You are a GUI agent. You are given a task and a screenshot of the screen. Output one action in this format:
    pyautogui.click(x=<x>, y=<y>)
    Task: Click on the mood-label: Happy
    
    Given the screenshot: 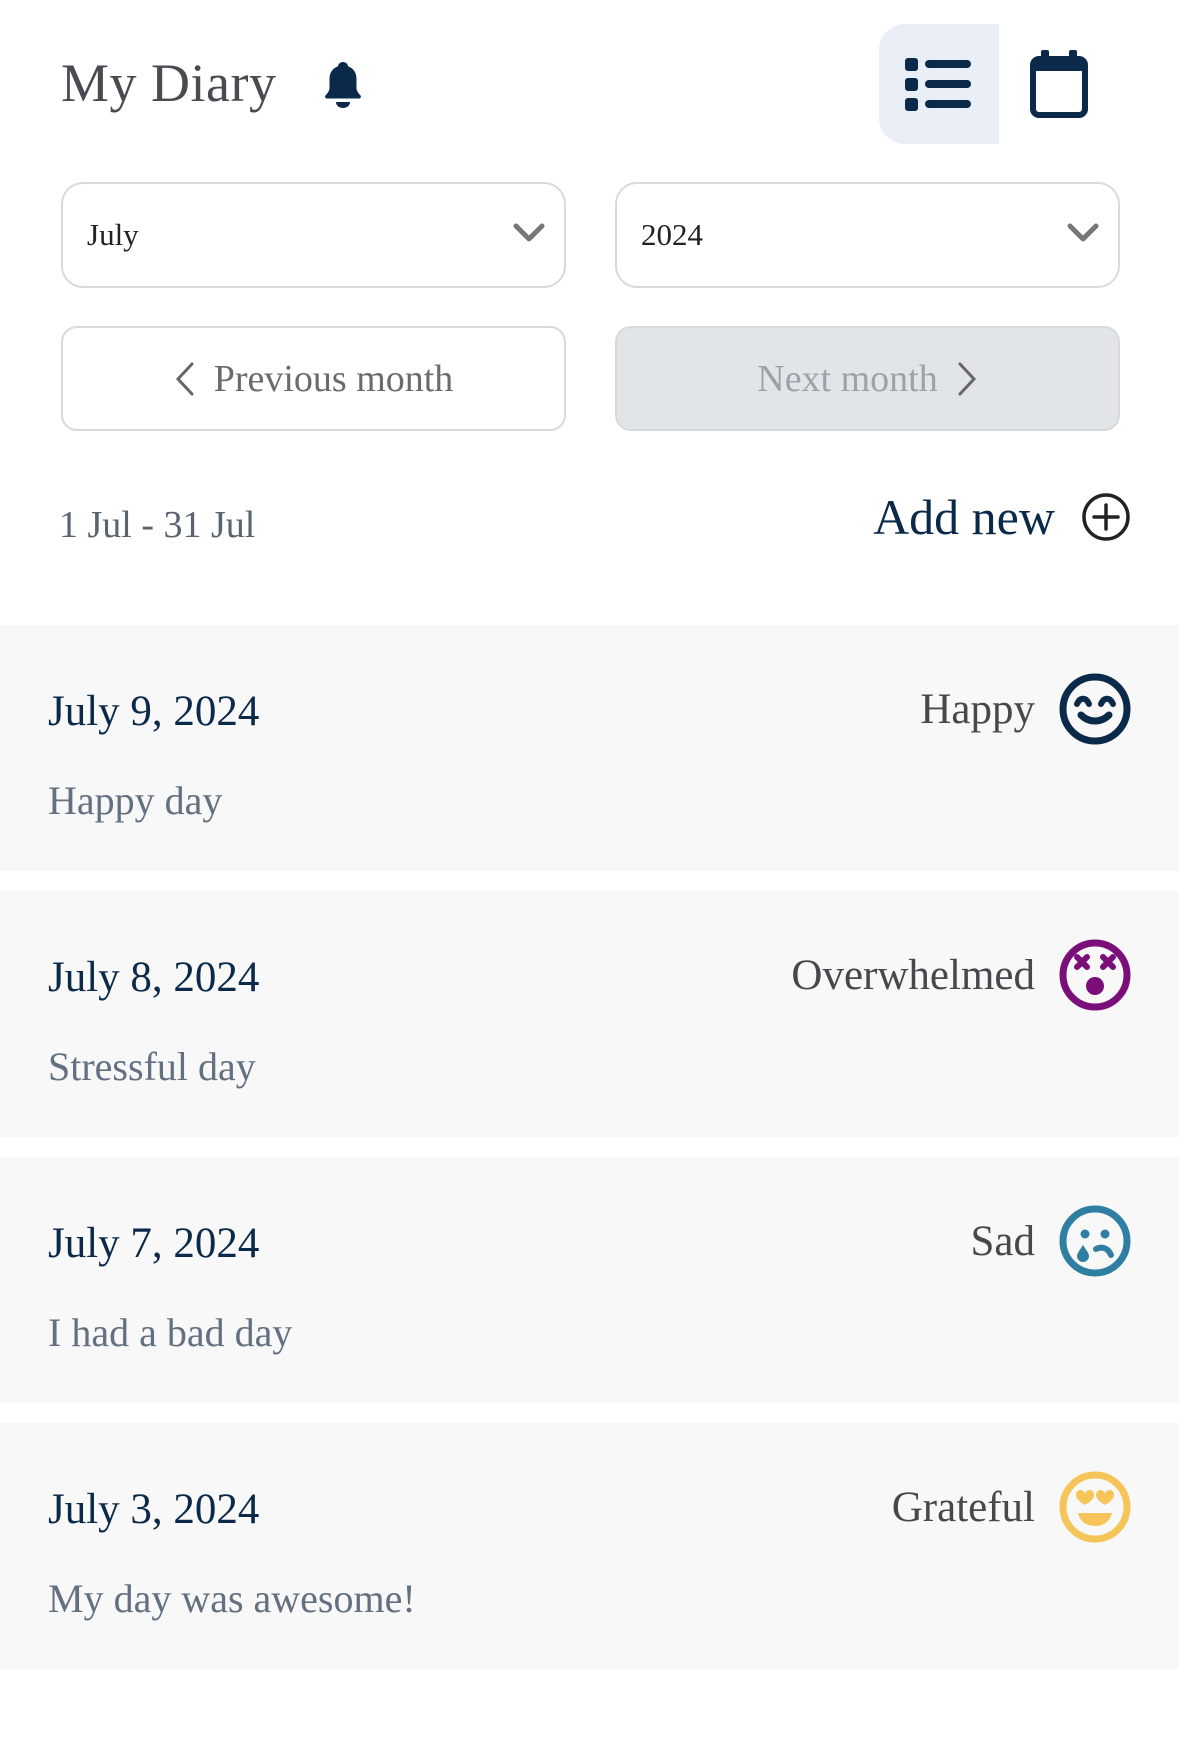 What is the action you would take?
    pyautogui.click(x=977, y=709)
    